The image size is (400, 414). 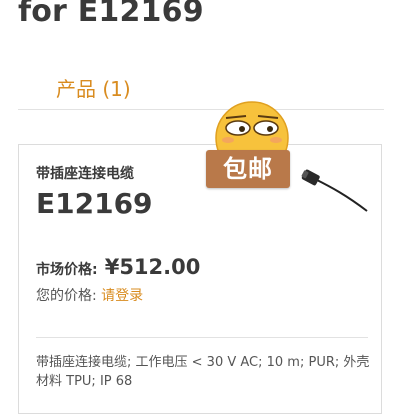 I want to click on page-title: for E12169, so click(x=111, y=14).